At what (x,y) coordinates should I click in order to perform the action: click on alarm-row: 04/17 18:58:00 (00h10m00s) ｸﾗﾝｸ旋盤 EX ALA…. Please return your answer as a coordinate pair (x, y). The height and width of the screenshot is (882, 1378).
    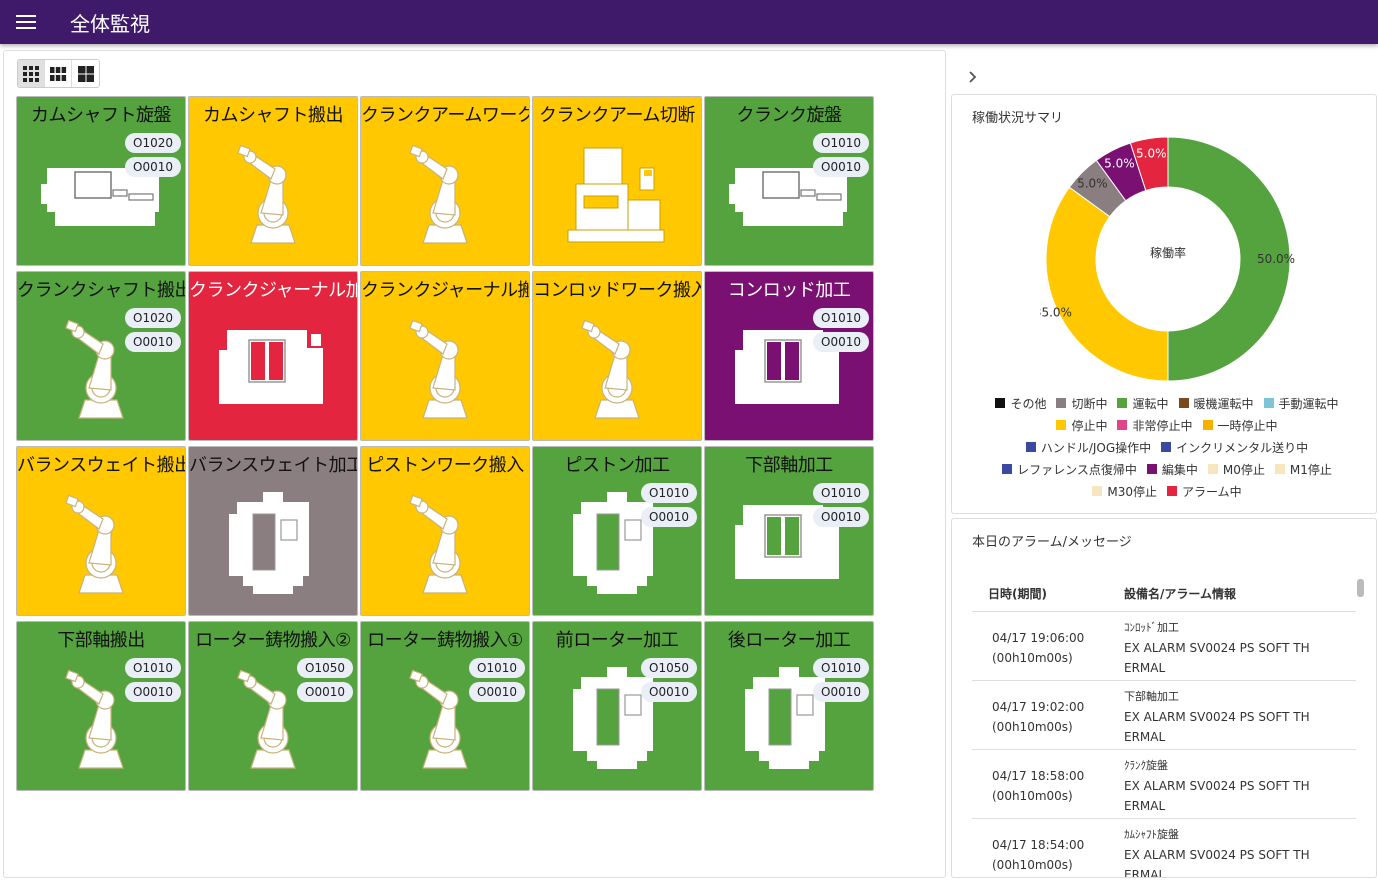
    Looking at the image, I should click on (1164, 784).